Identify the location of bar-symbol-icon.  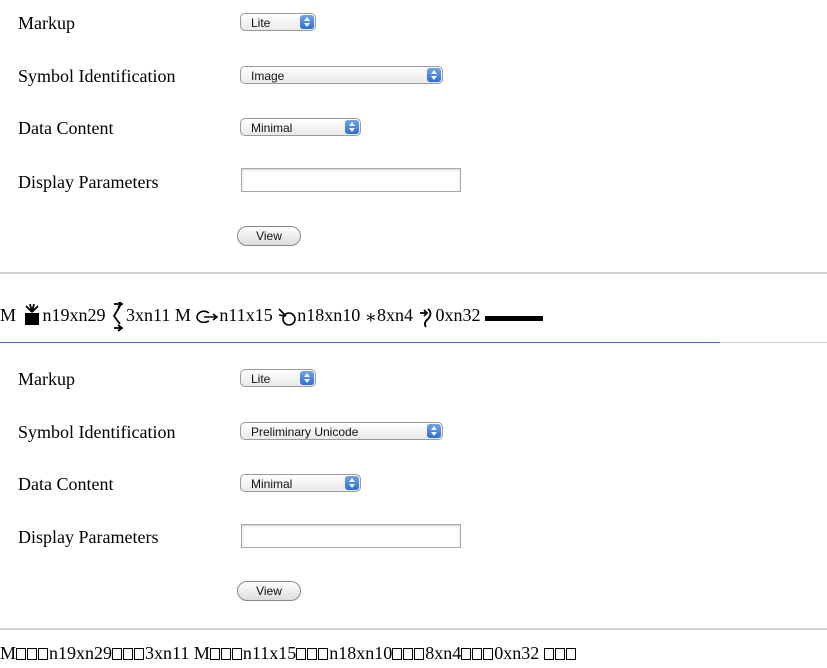
(513, 319).